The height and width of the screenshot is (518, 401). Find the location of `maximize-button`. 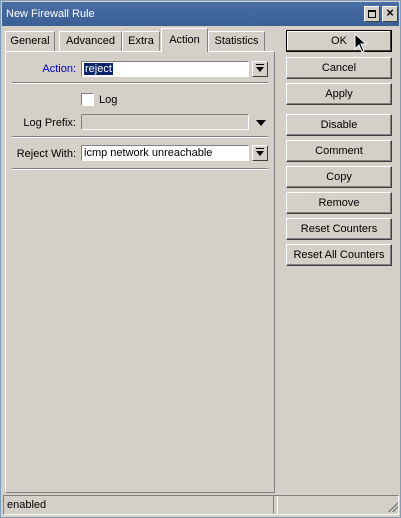

maximize-button is located at coordinates (372, 14).